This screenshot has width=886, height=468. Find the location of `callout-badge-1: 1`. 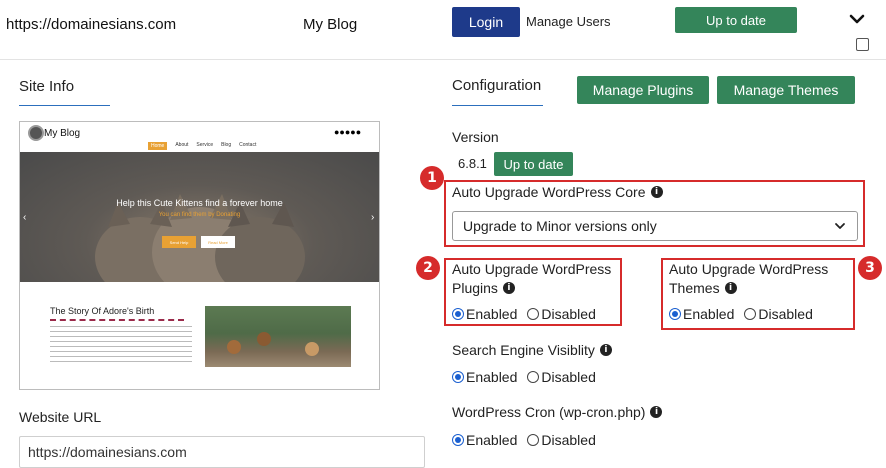

callout-badge-1: 1 is located at coordinates (432, 178).